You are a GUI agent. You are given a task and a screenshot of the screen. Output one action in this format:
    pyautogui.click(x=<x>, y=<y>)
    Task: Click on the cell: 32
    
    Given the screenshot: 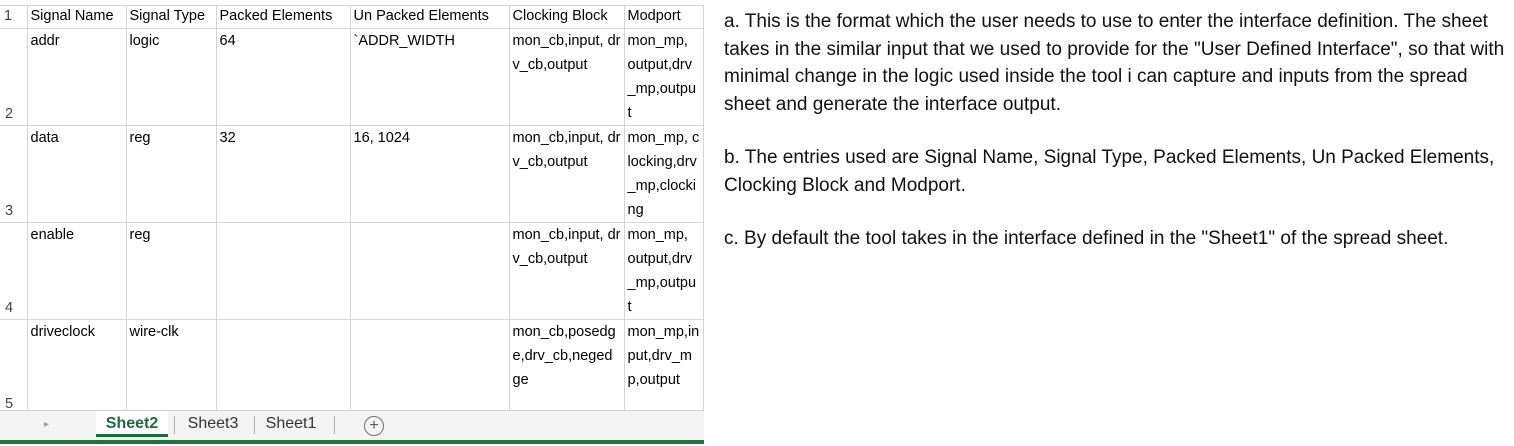 What is the action you would take?
    pyautogui.click(x=283, y=174)
    